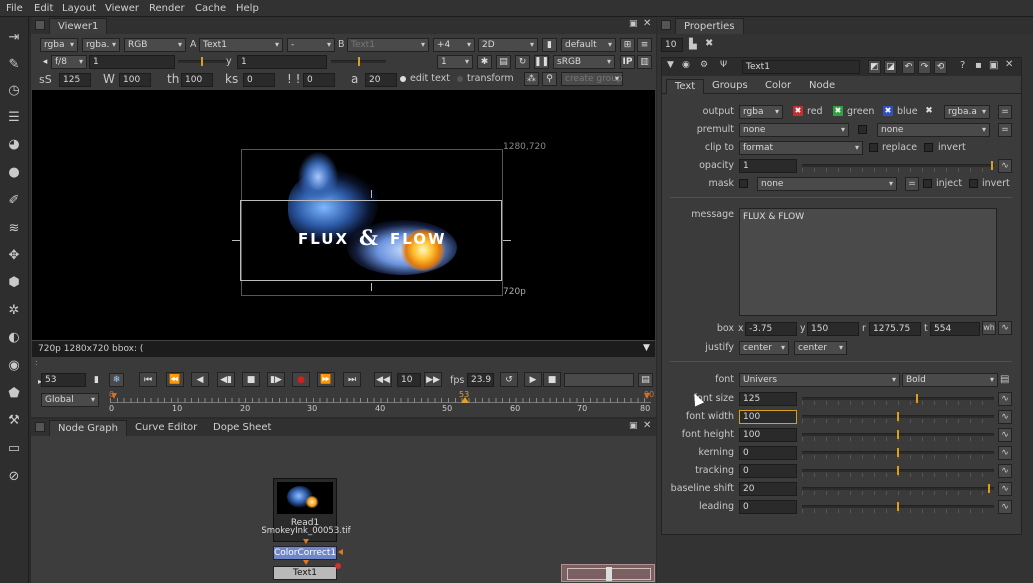  What do you see at coordinates (627, 62) in the screenshot?
I see `input-process-button: IP` at bounding box center [627, 62].